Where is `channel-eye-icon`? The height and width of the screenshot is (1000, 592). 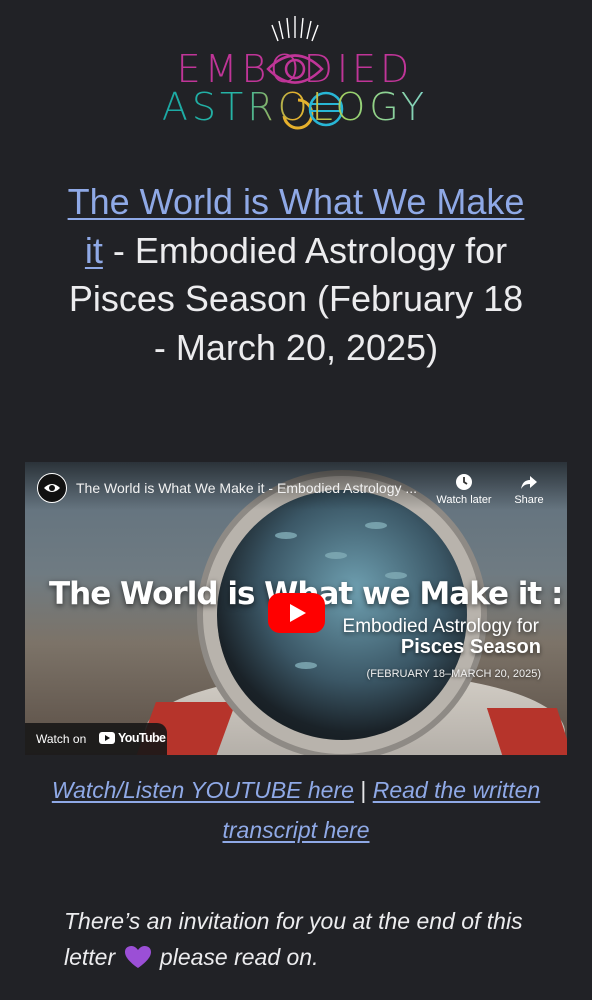
channel-eye-icon is located at coordinates (52, 488).